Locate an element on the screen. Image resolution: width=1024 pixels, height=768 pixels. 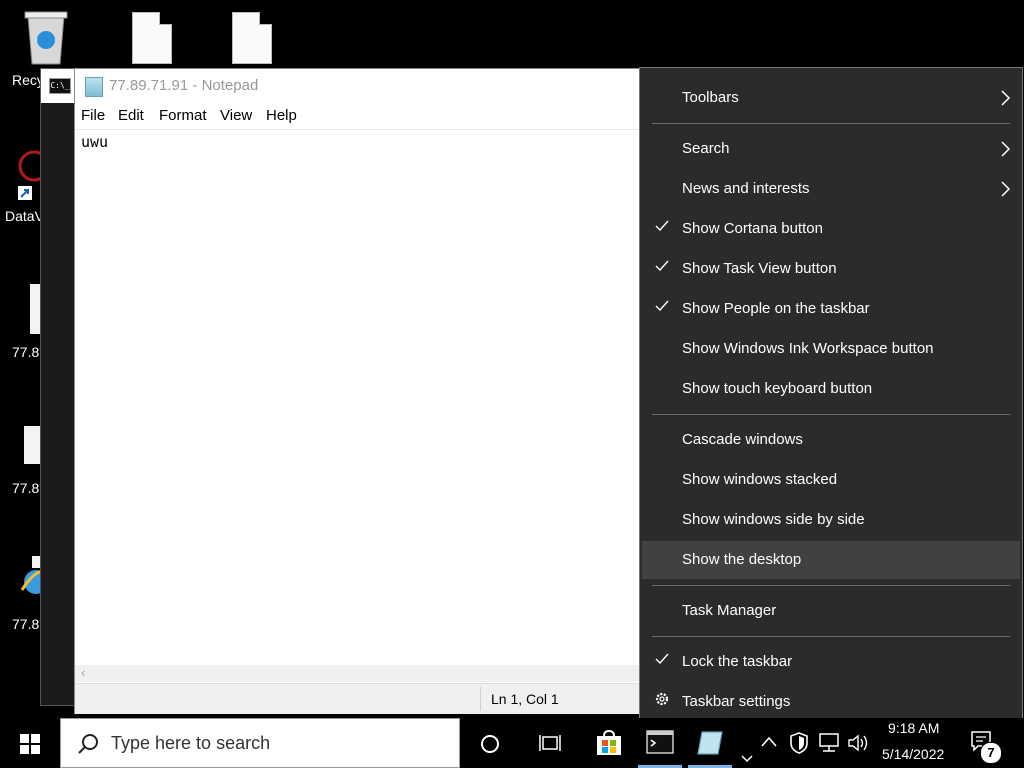
menu-item-task-manager: Task Manager is located at coordinates (831, 611).